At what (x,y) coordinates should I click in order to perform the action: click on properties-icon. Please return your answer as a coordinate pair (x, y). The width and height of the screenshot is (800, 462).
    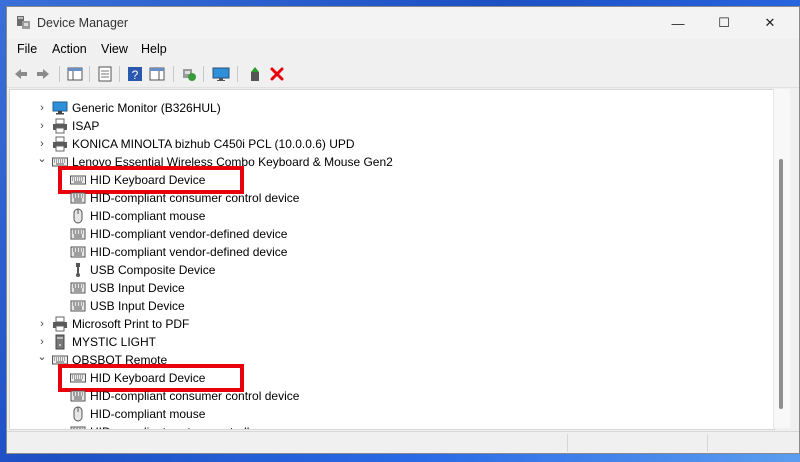
    Looking at the image, I should click on (105, 74).